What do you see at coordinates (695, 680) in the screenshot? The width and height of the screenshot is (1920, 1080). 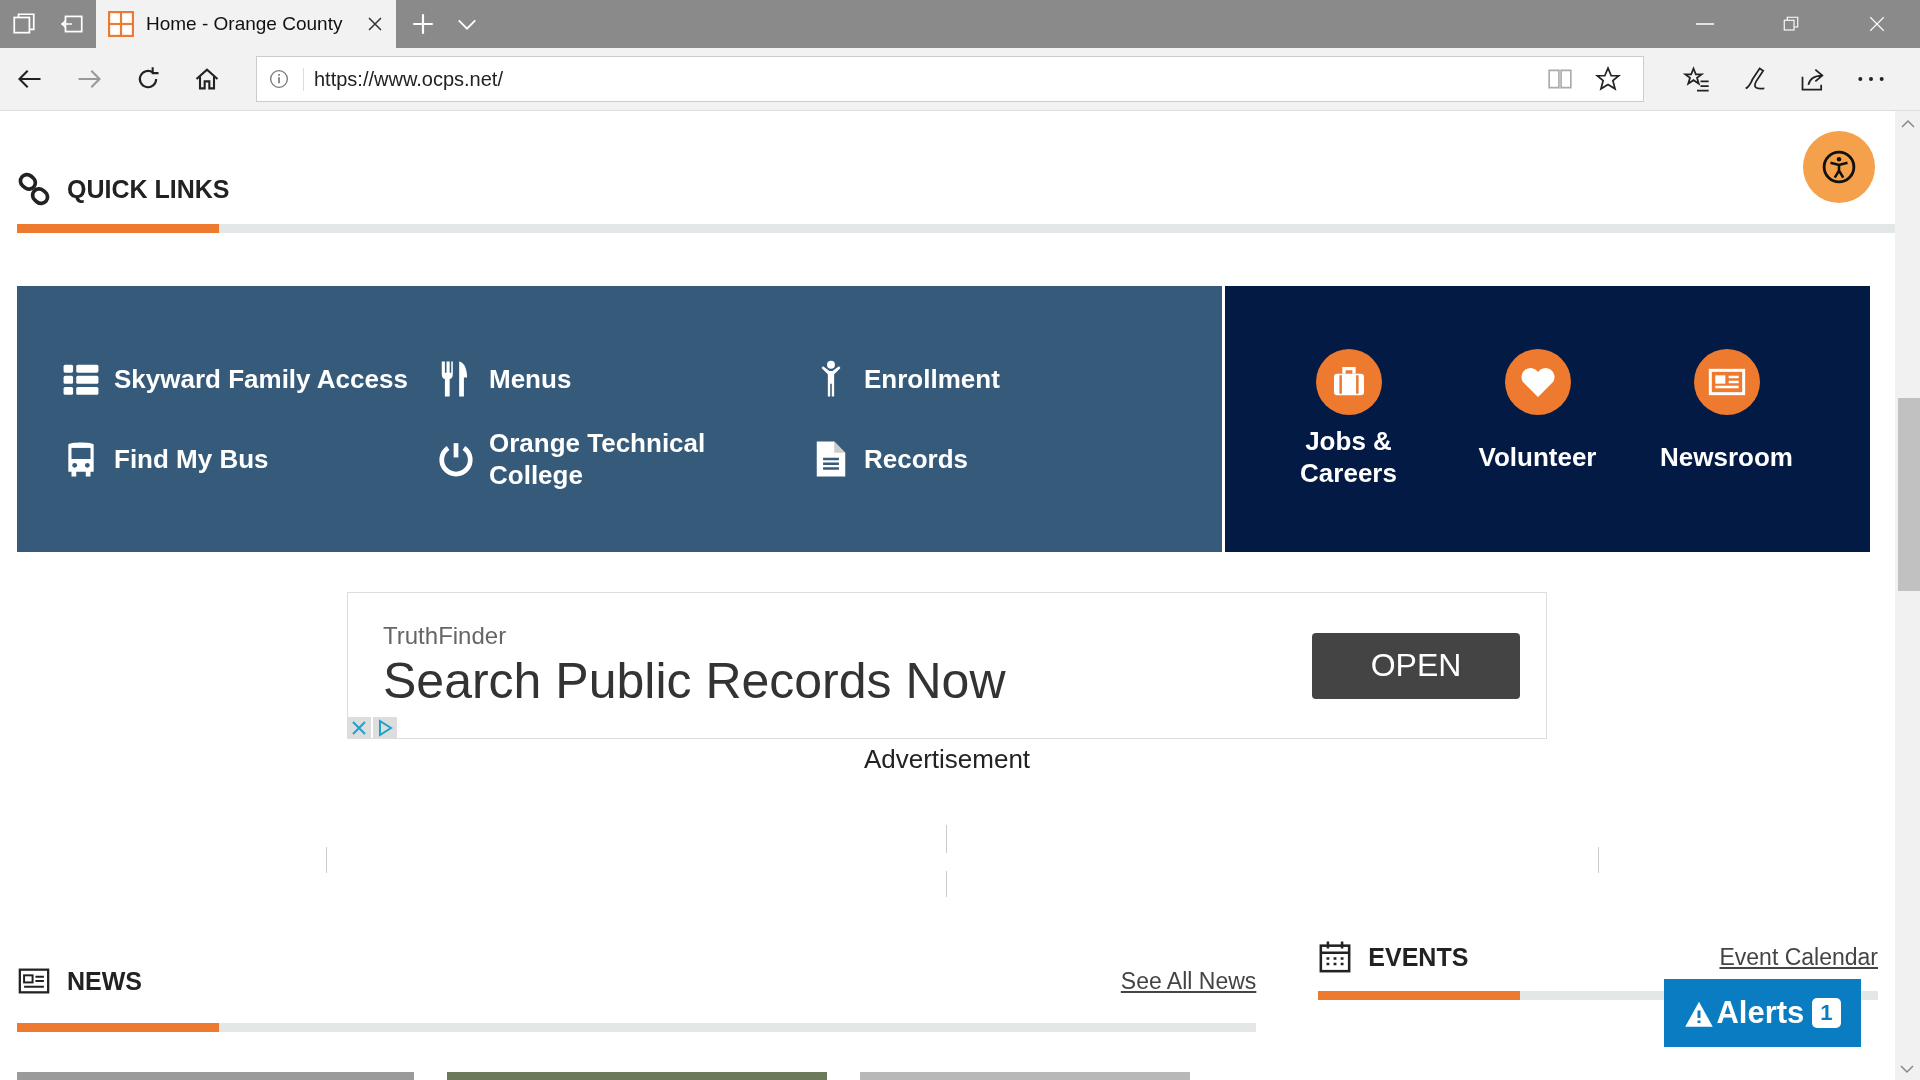 I see `ad-headline: Search Public Records Now` at bounding box center [695, 680].